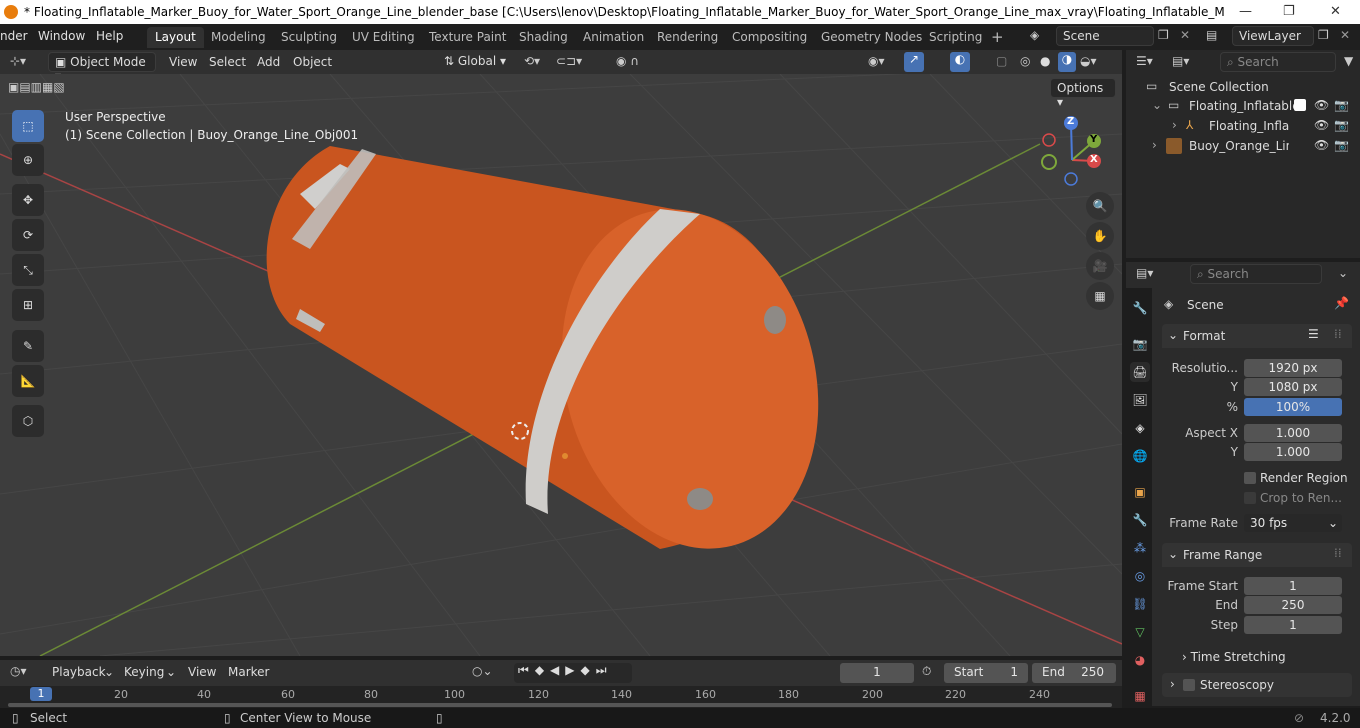 Image resolution: width=1360 pixels, height=728 pixels. What do you see at coordinates (1140, 344) in the screenshot?
I see `tab-render: 📷` at bounding box center [1140, 344].